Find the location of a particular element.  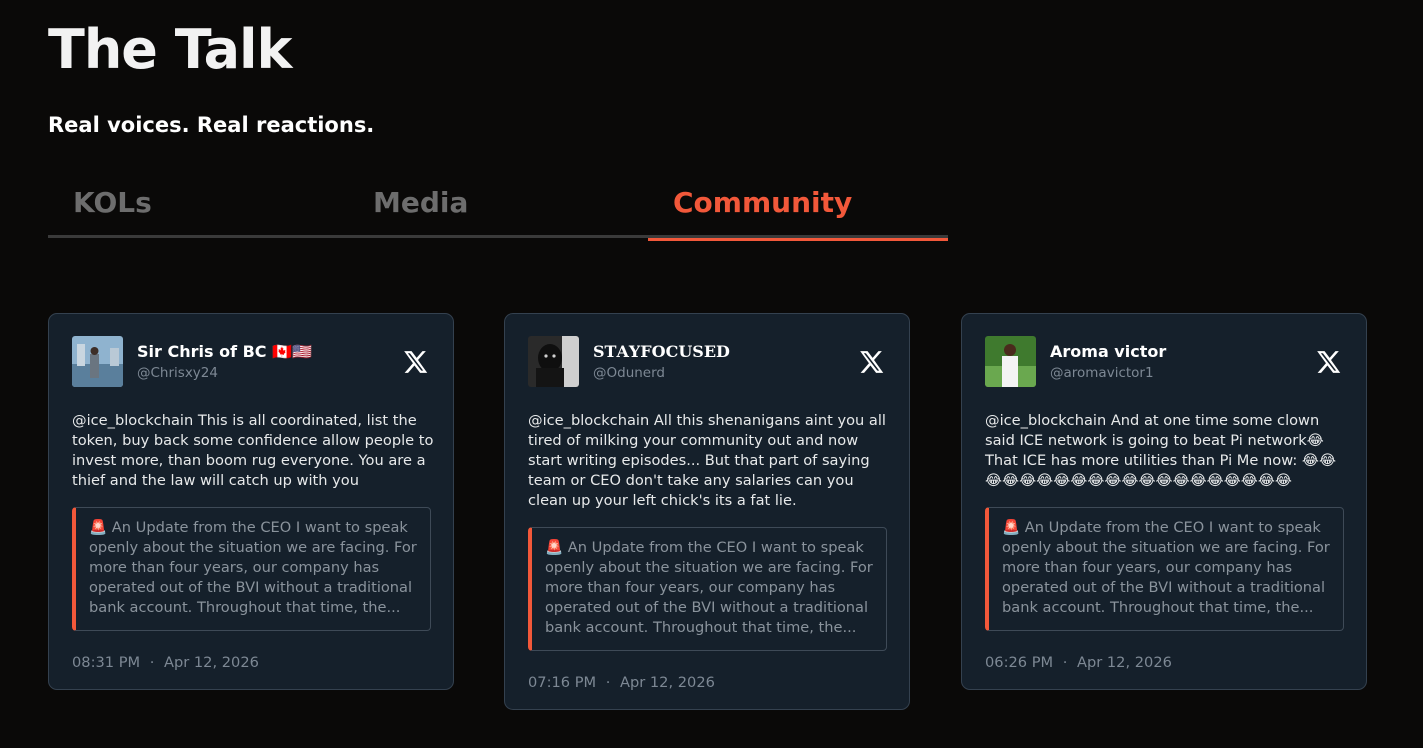

user-info: Sir Chris of BC 🇨🇦🇺🇸 @Chrisxy24 is located at coordinates (269, 358).